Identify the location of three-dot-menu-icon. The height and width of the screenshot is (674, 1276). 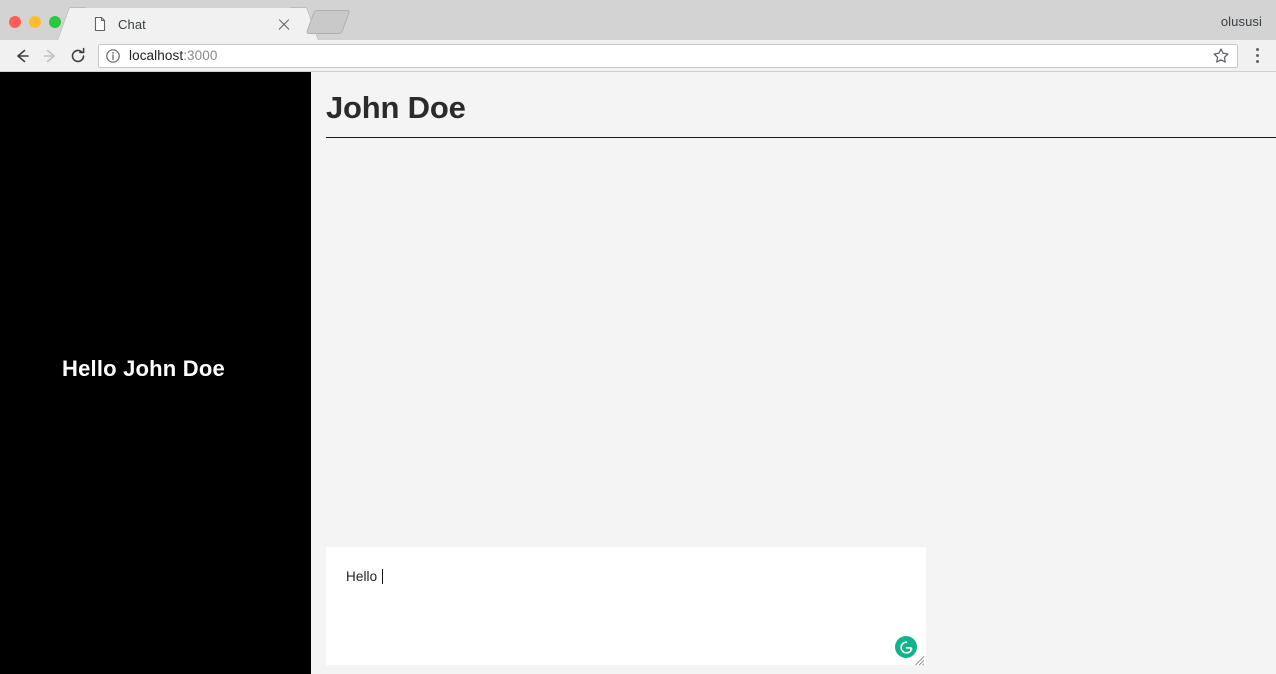
(1257, 56).